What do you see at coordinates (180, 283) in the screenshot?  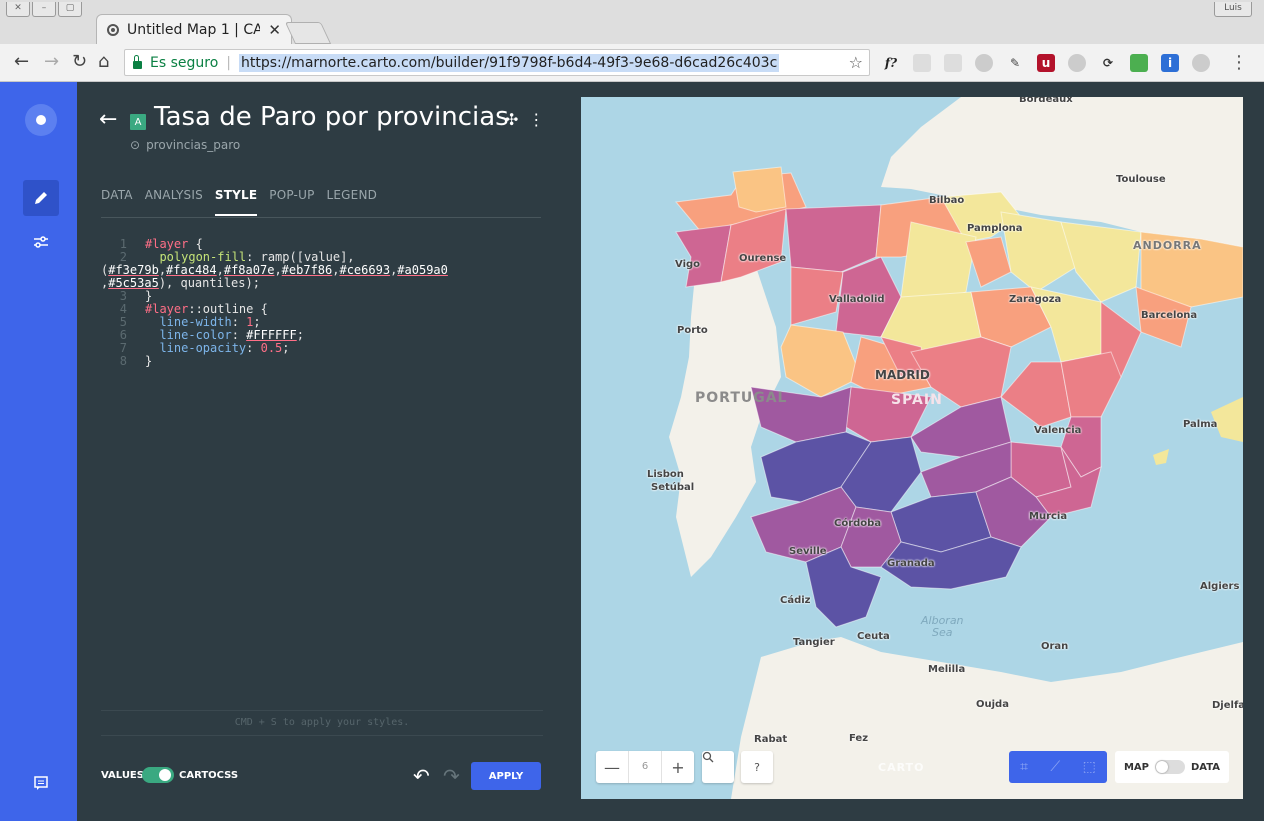 I see `code-line: ,#5c53a5), quantiles);` at bounding box center [180, 283].